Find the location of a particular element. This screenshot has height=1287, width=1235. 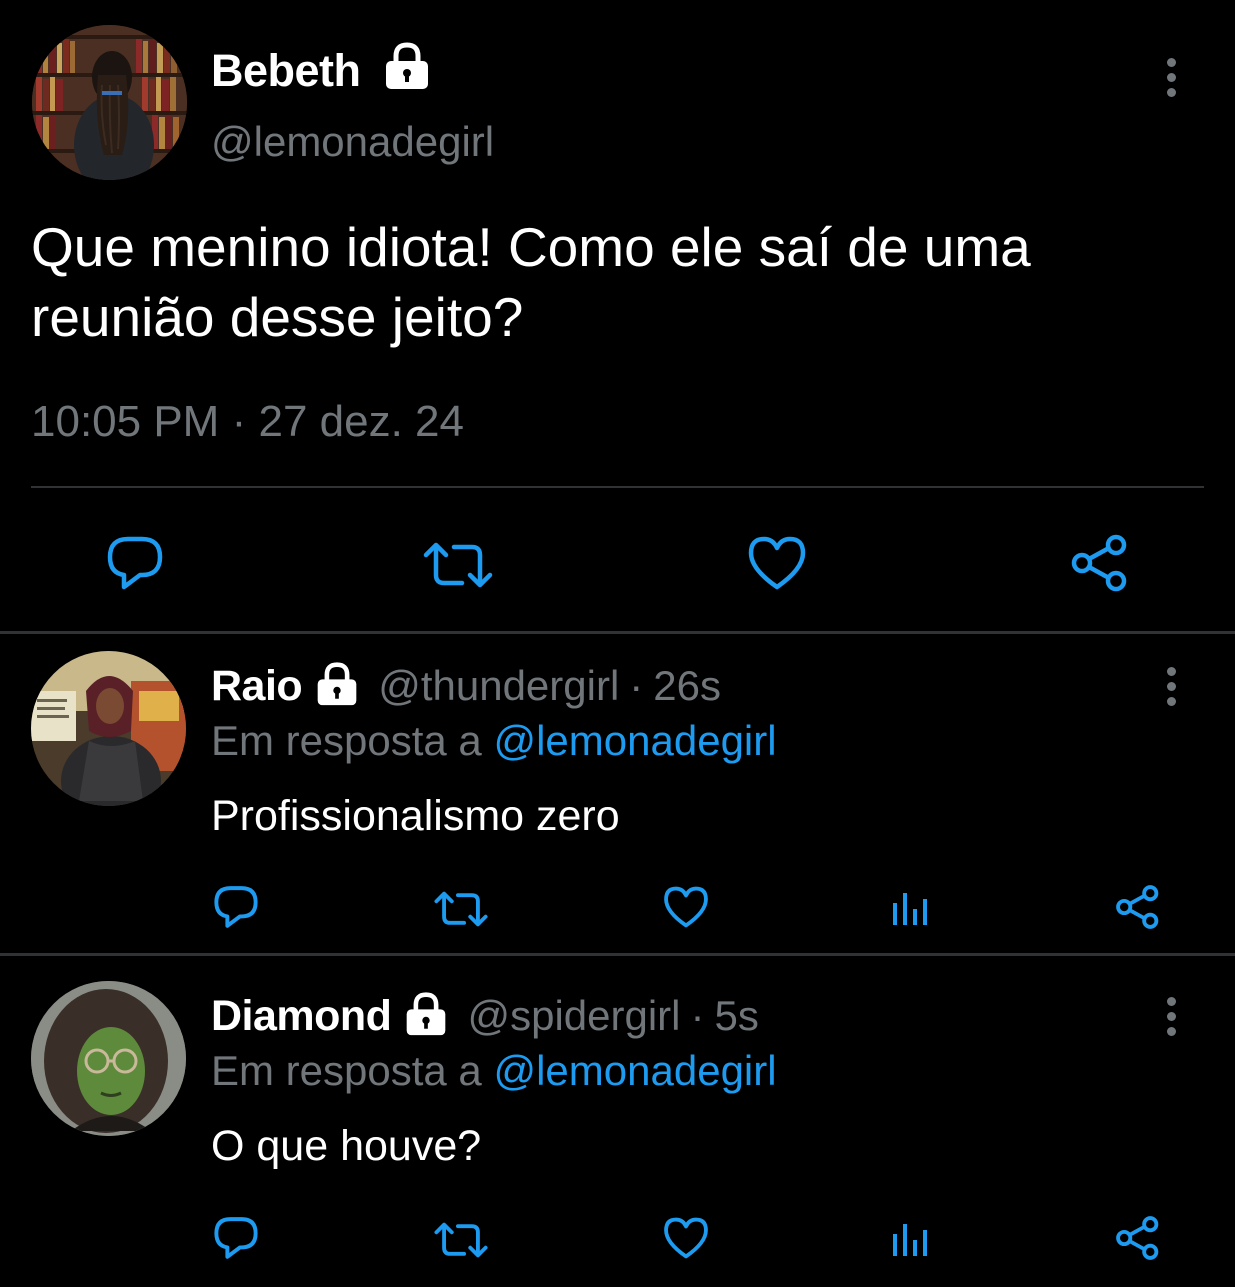

reply-handle: @spidergirl is located at coordinates (573, 1016).